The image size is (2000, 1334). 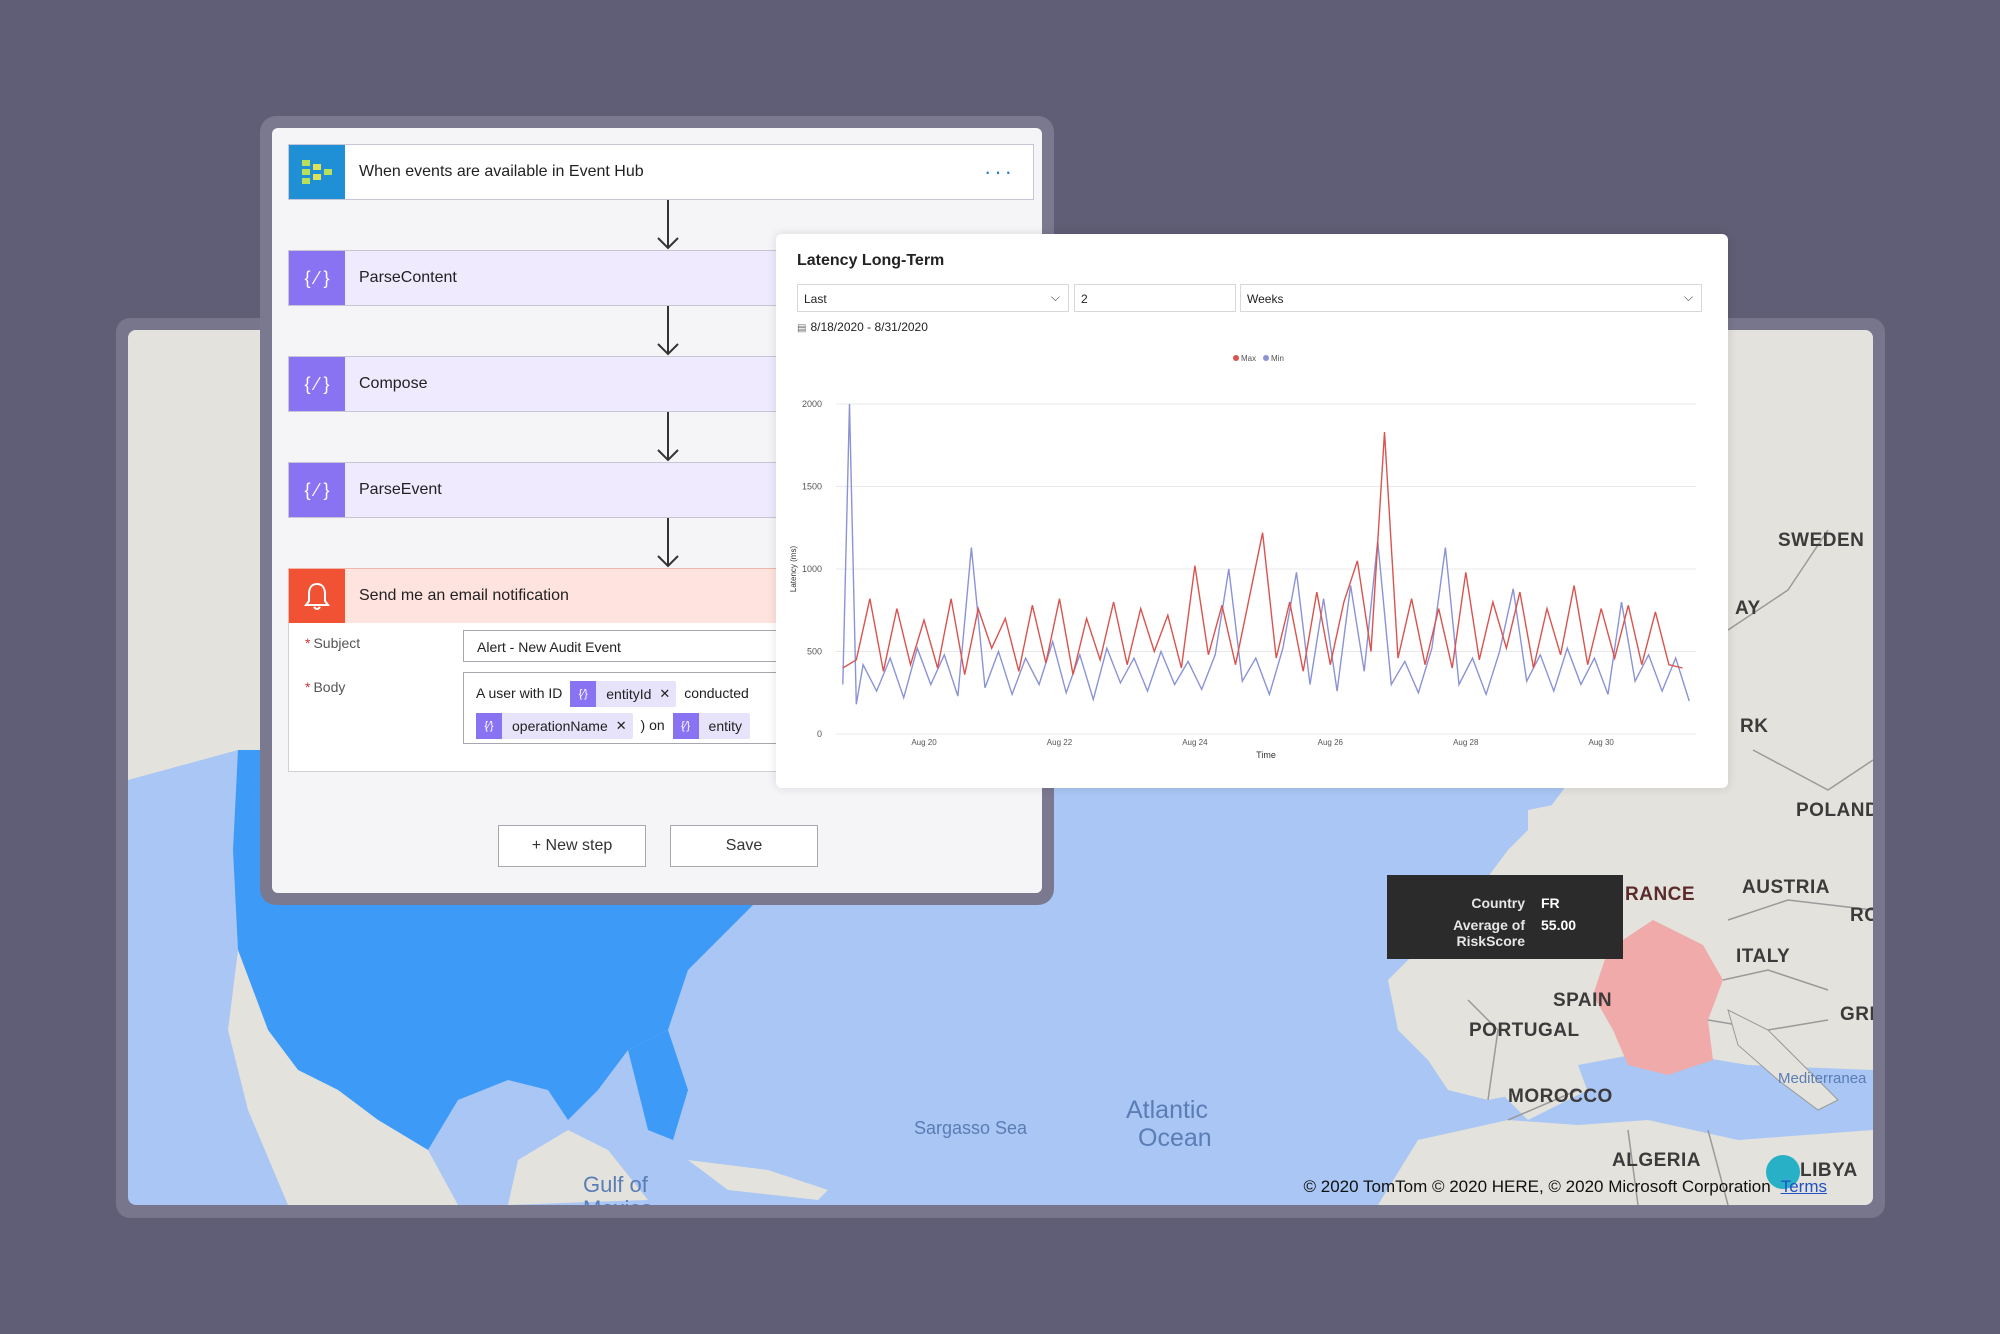 What do you see at coordinates (1167, 1110) in the screenshot?
I see `sea-label-atlantic-1: Atlantic` at bounding box center [1167, 1110].